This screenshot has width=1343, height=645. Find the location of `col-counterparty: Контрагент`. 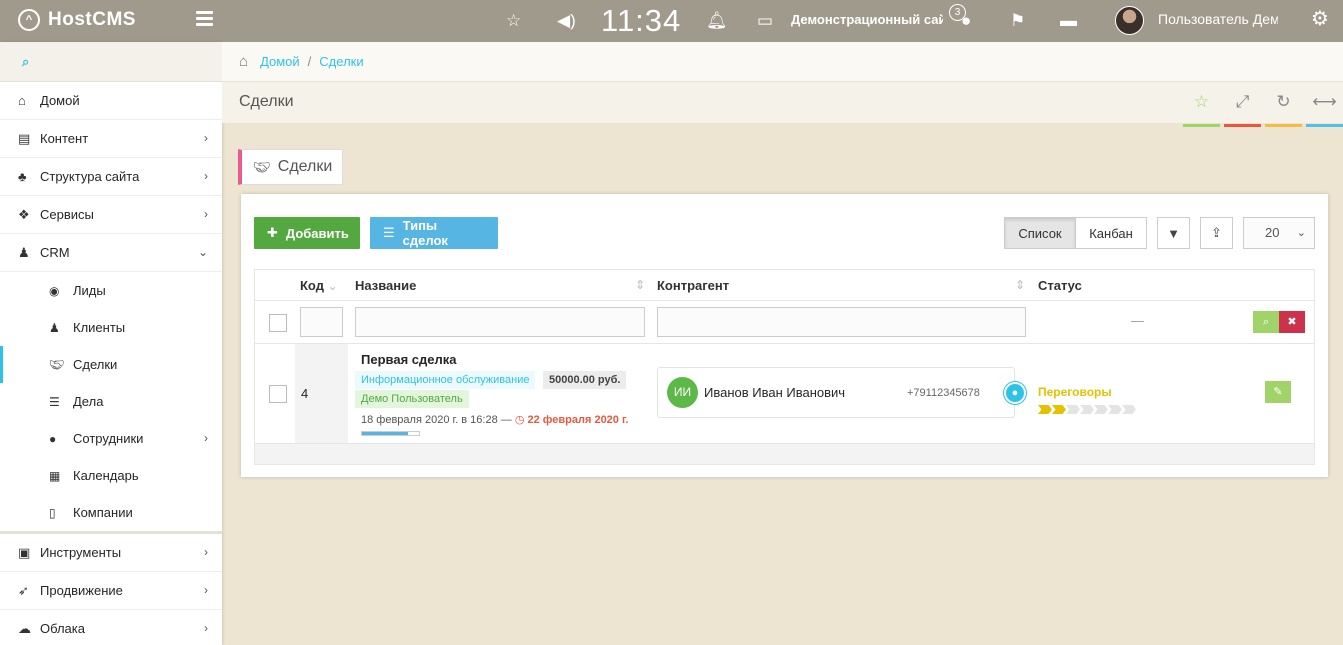

col-counterparty: Контрагент is located at coordinates (693, 285).